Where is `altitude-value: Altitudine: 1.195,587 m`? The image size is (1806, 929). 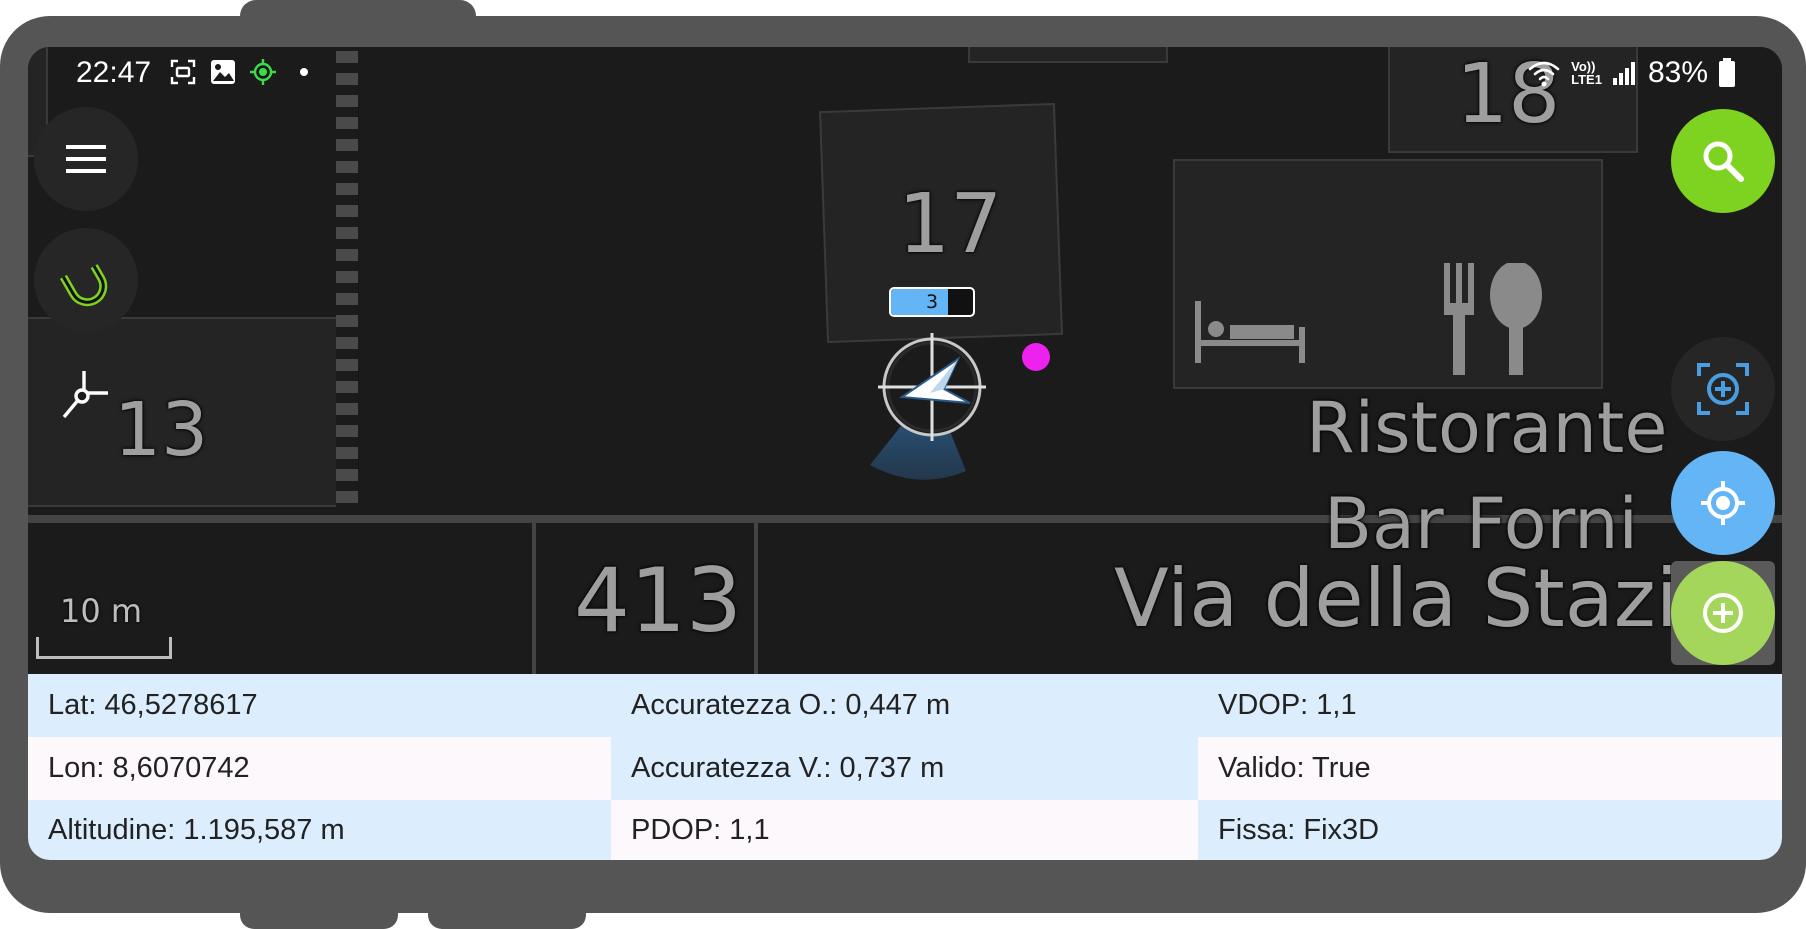
altitude-value: Altitudine: 1.195,587 m is located at coordinates (319, 830).